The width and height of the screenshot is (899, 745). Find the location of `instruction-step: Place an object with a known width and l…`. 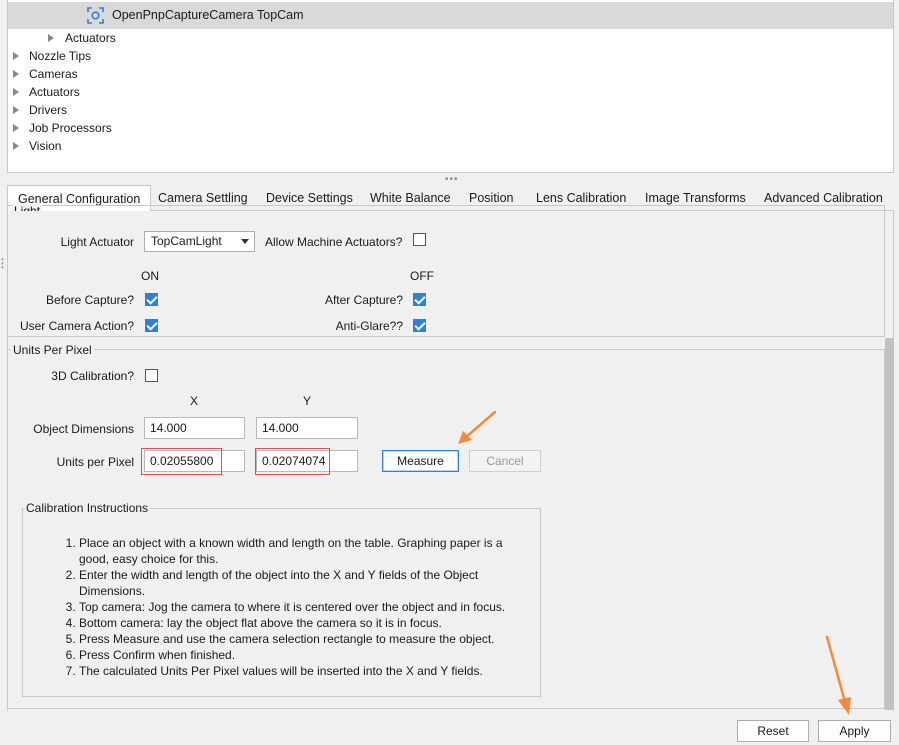

instruction-step: Place an object with a known width and l… is located at coordinates (293, 551).